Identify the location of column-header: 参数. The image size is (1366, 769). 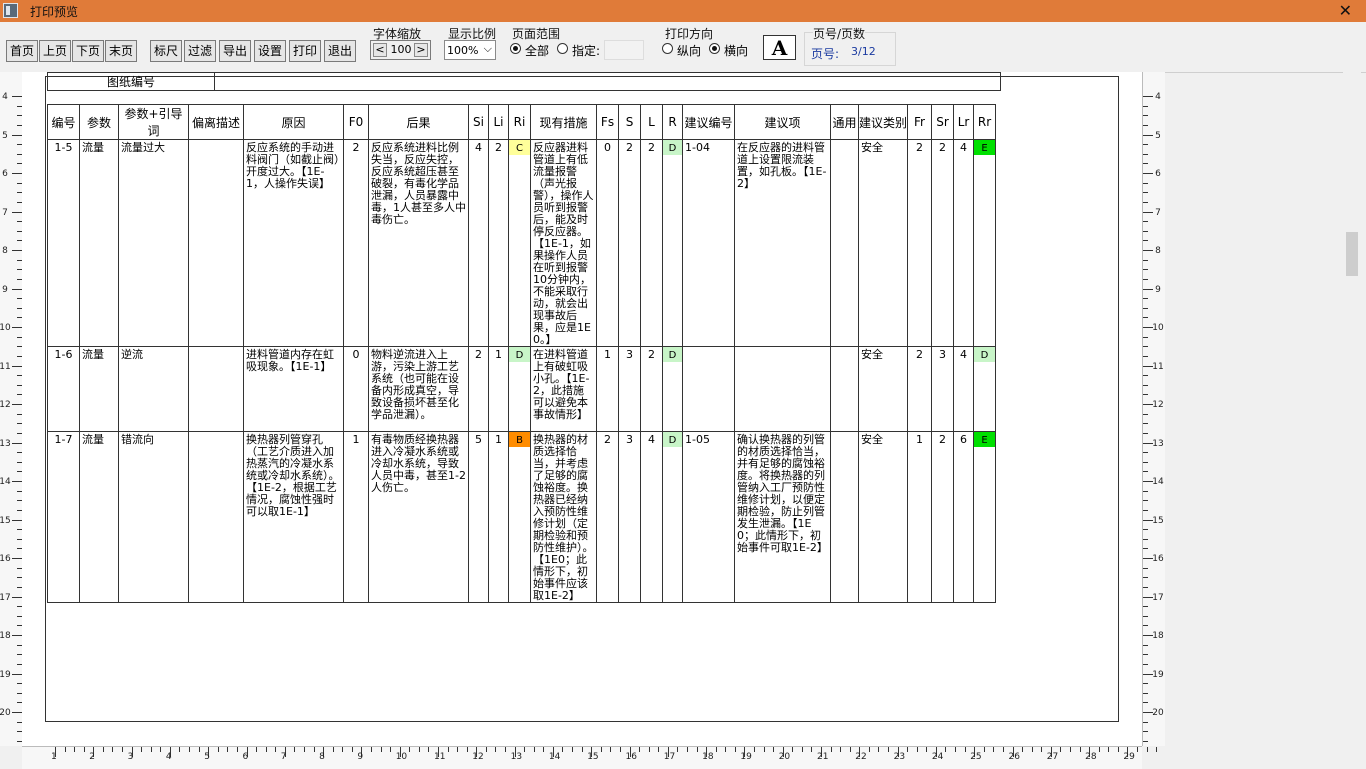
(99, 122).